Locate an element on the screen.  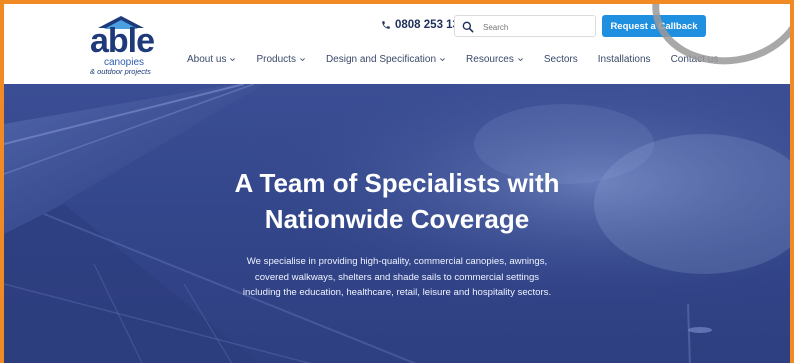
nav-item-design-specification: Design and Specification is located at coordinates (386, 59).